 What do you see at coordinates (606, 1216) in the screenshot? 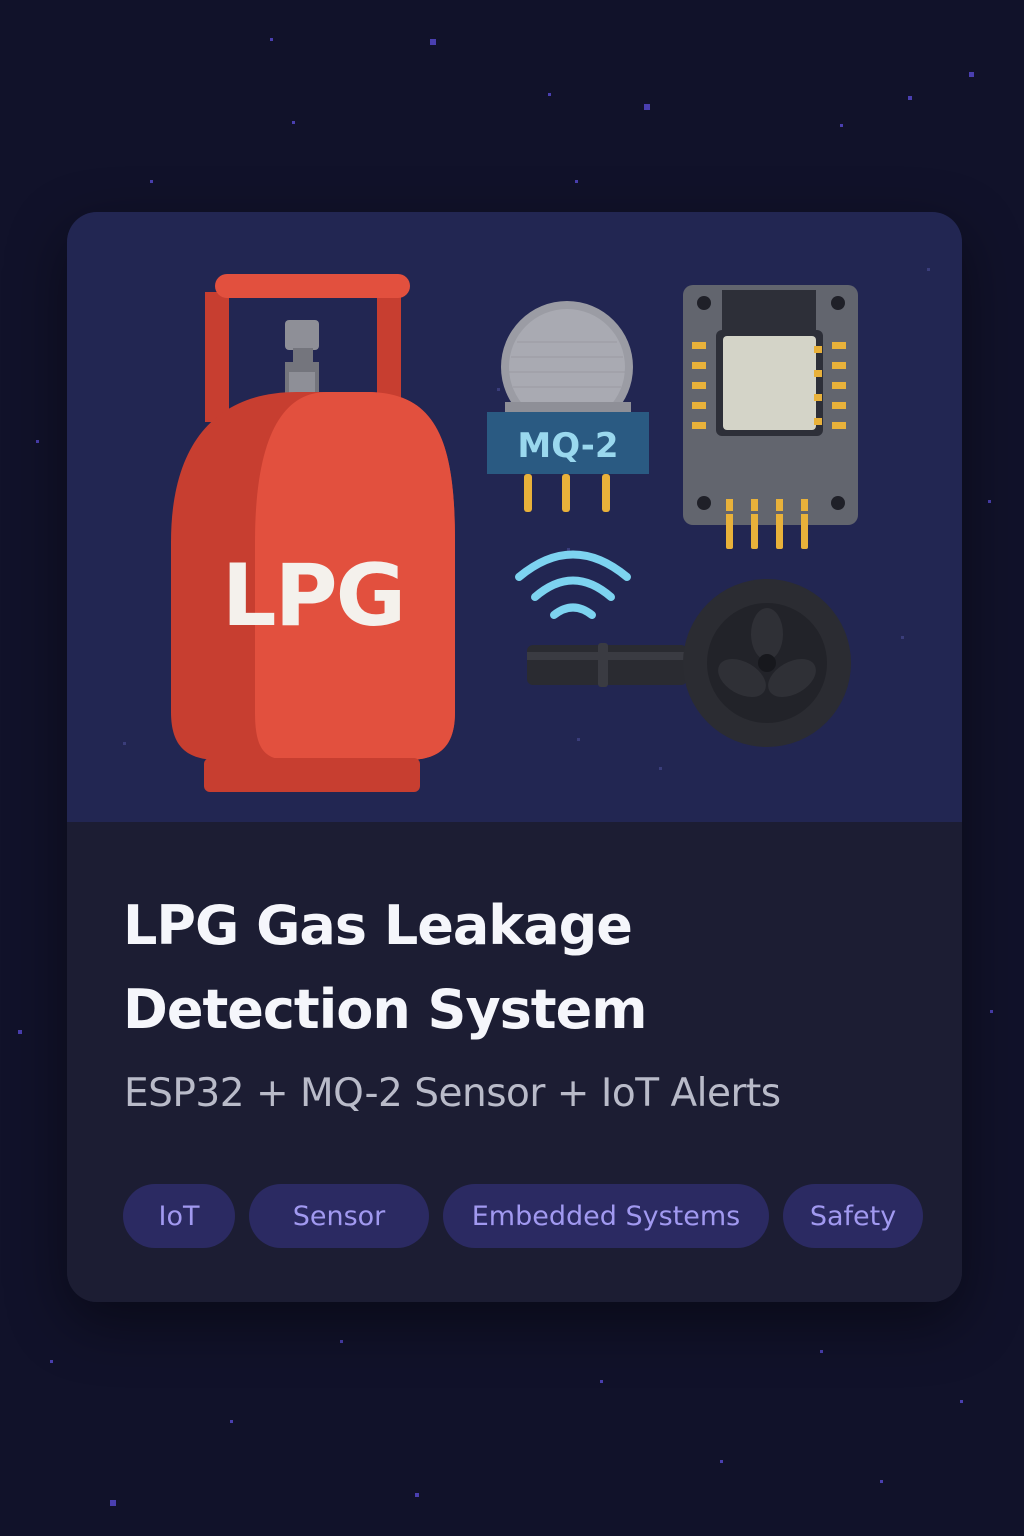
I see `tag-embedded-systems: Embedded Systems` at bounding box center [606, 1216].